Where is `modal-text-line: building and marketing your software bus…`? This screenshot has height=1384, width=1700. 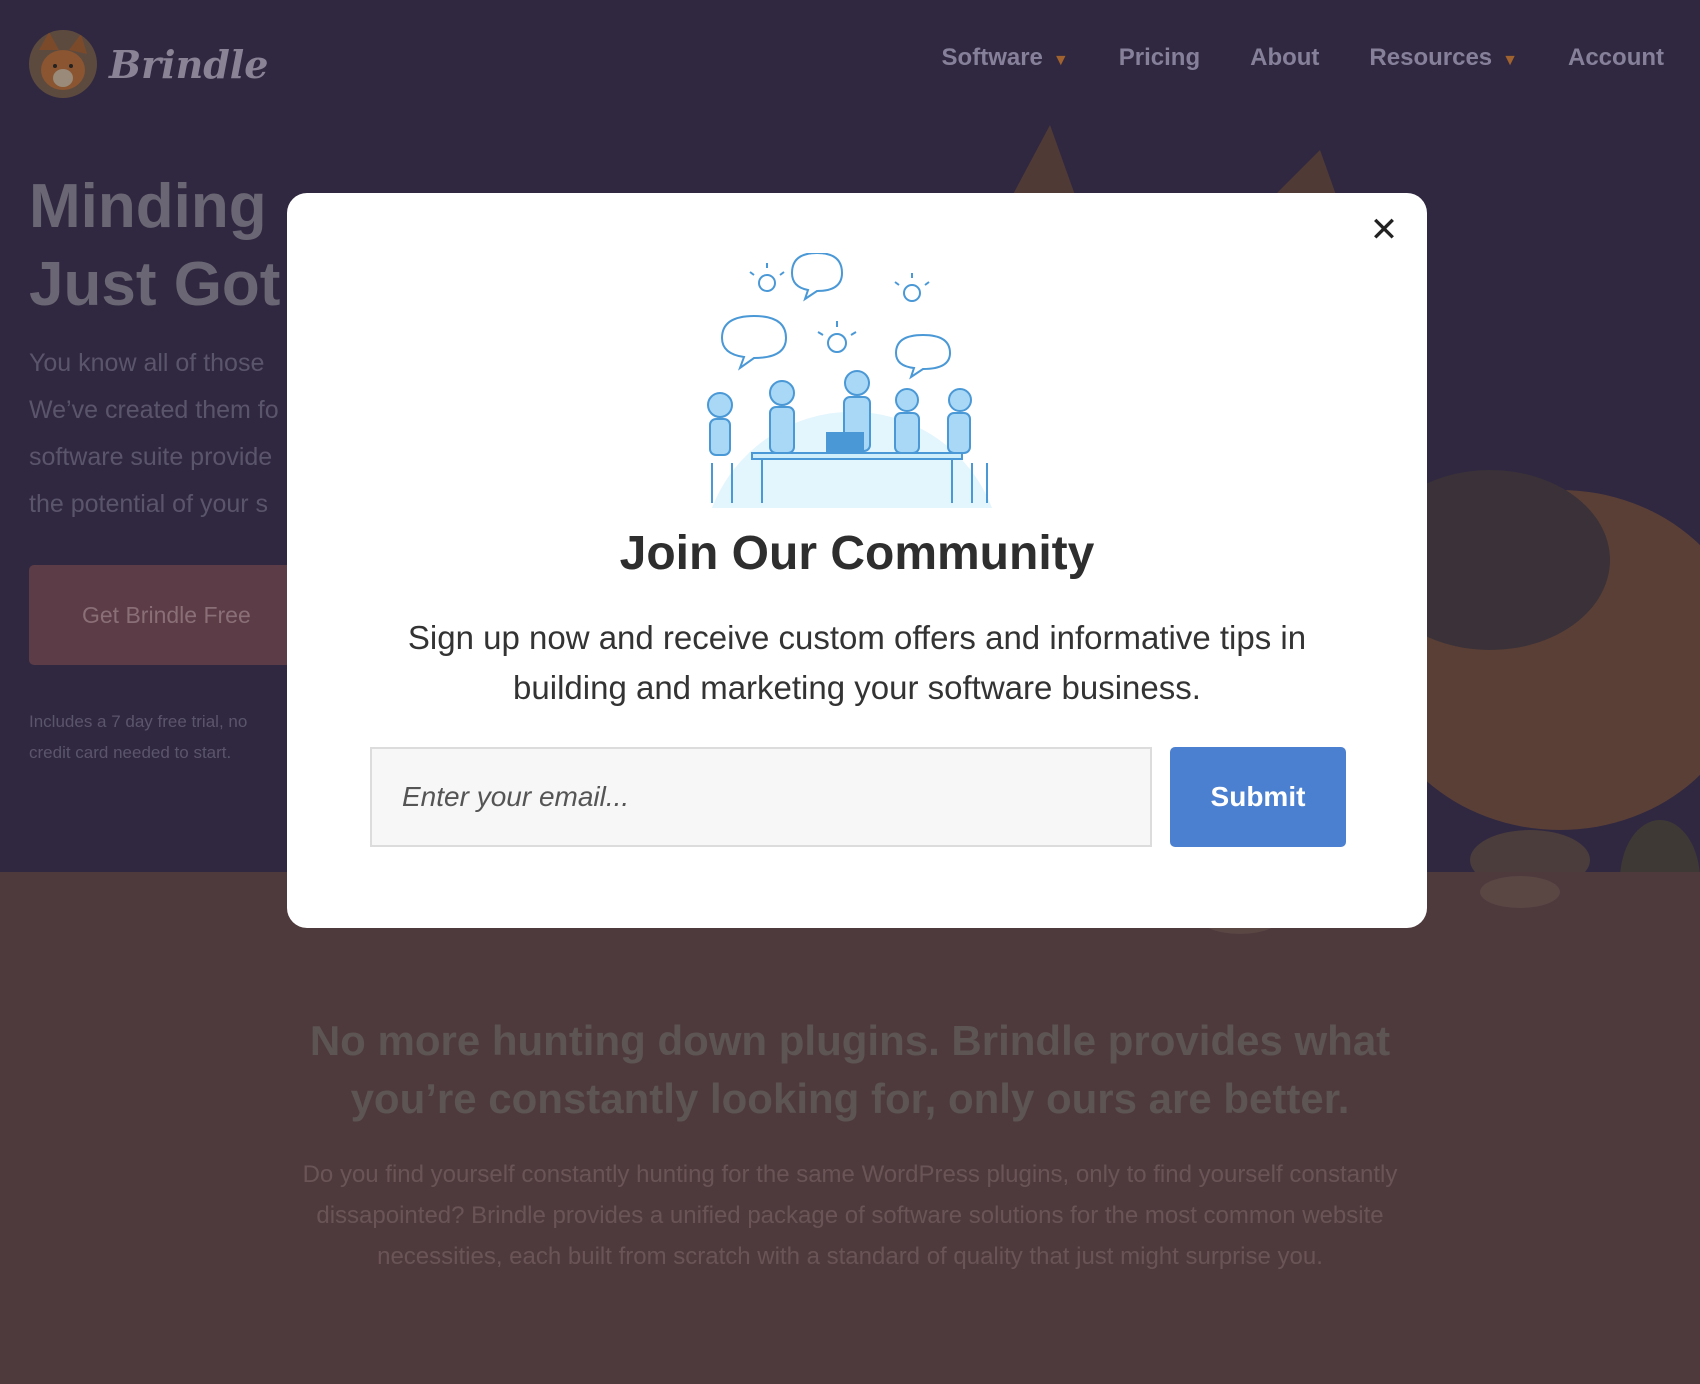
modal-text-line: building and marketing your software bus… is located at coordinates (857, 687).